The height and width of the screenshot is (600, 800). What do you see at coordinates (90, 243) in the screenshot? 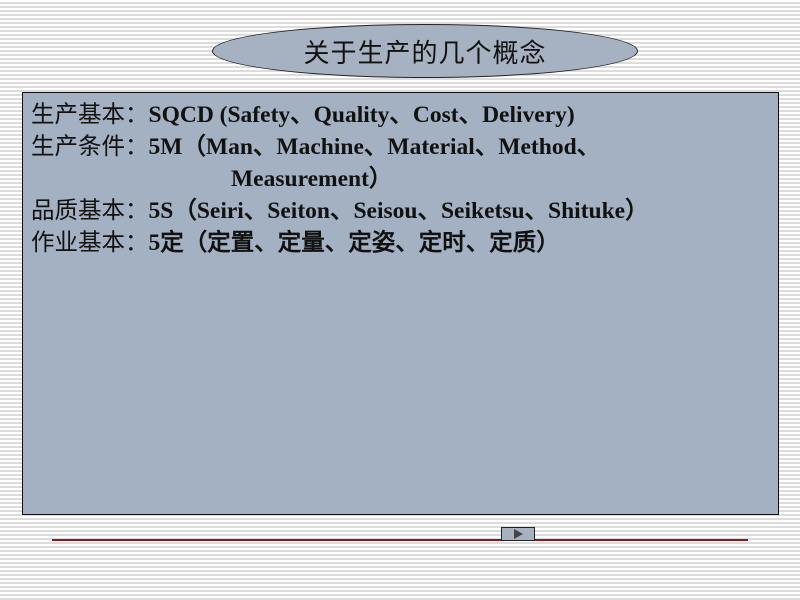
I see `line-label: 作业基本：` at bounding box center [90, 243].